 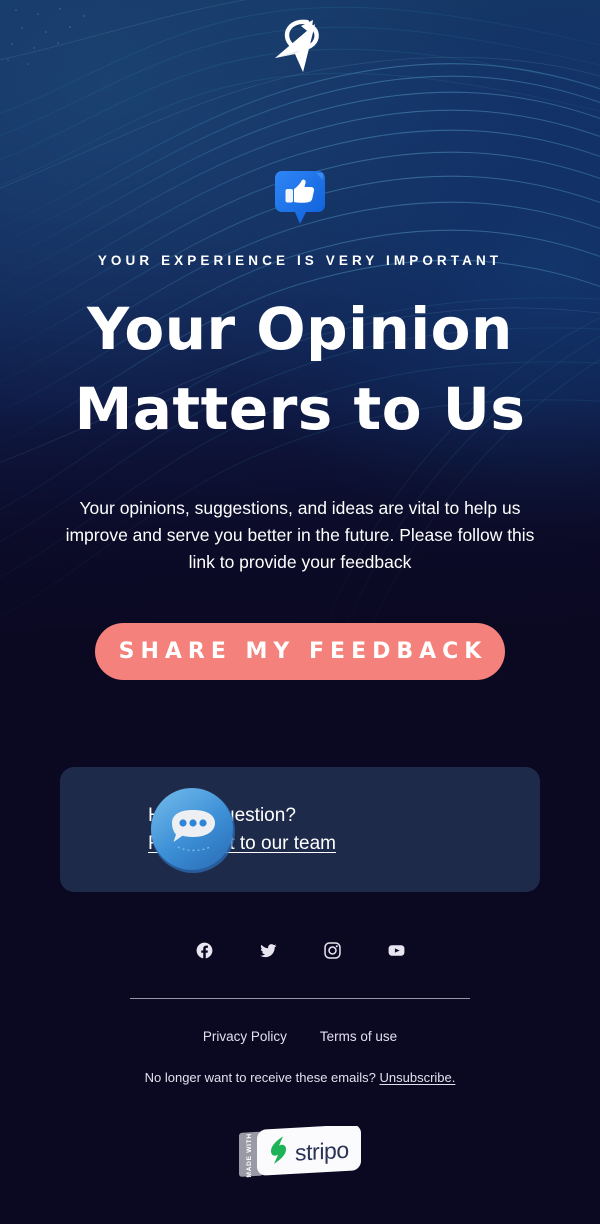 What do you see at coordinates (300, 329) in the screenshot?
I see `headline-line-1: Your Opinion` at bounding box center [300, 329].